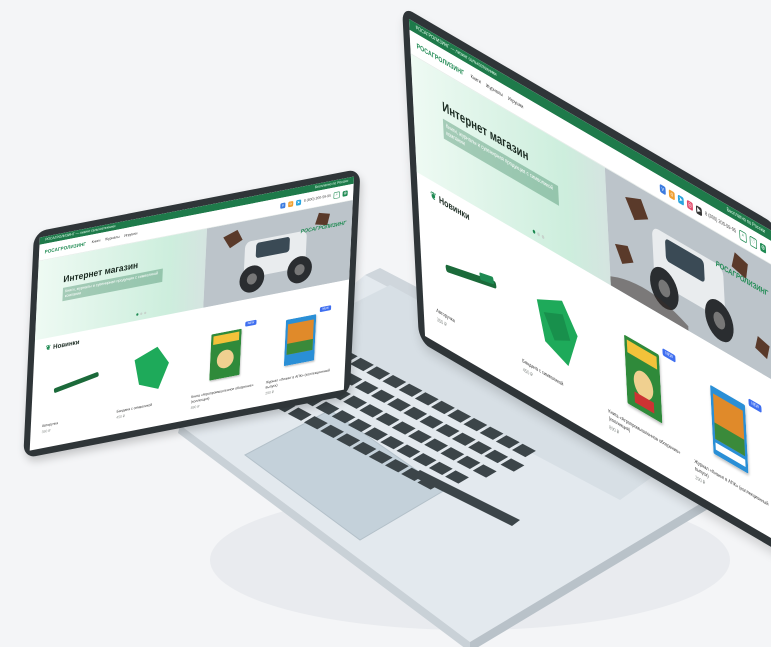 This screenshot has width=771, height=647. What do you see at coordinates (75, 383) in the screenshot?
I see `product-image-pen` at bounding box center [75, 383].